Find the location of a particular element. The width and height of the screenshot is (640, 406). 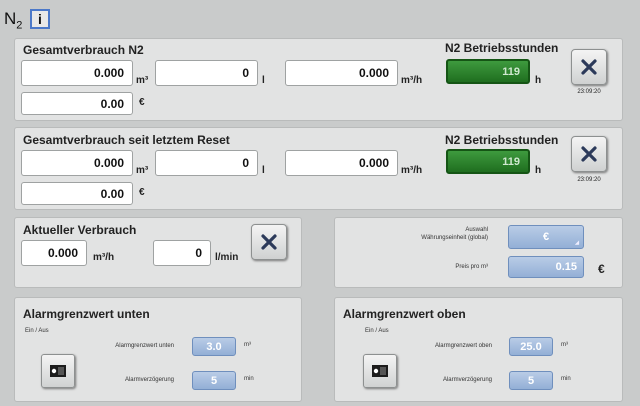

total-reset-time: 23:09:20 is located at coordinates (589, 92).